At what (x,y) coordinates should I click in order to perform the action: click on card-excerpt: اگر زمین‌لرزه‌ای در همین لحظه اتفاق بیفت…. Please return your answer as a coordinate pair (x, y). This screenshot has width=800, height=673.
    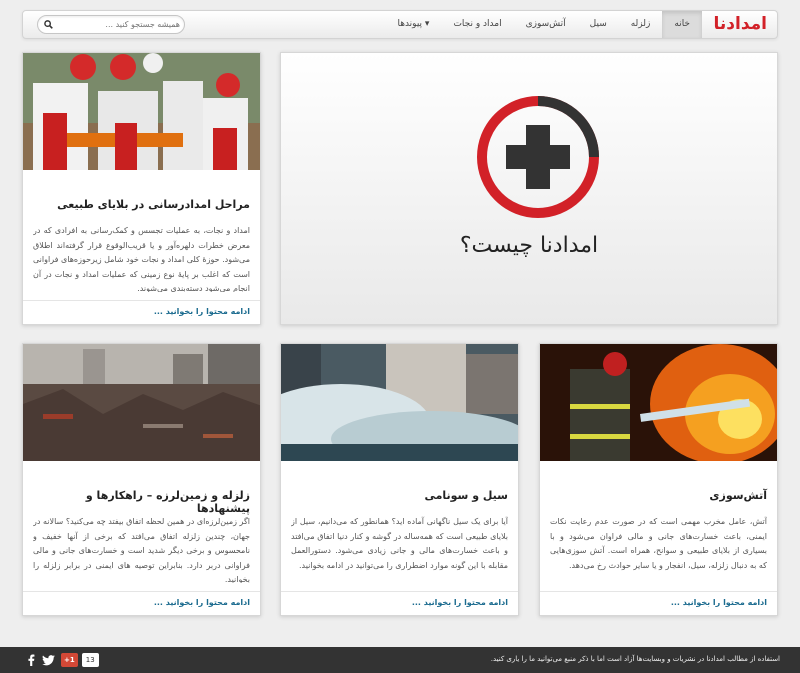
    Looking at the image, I should click on (141, 550).